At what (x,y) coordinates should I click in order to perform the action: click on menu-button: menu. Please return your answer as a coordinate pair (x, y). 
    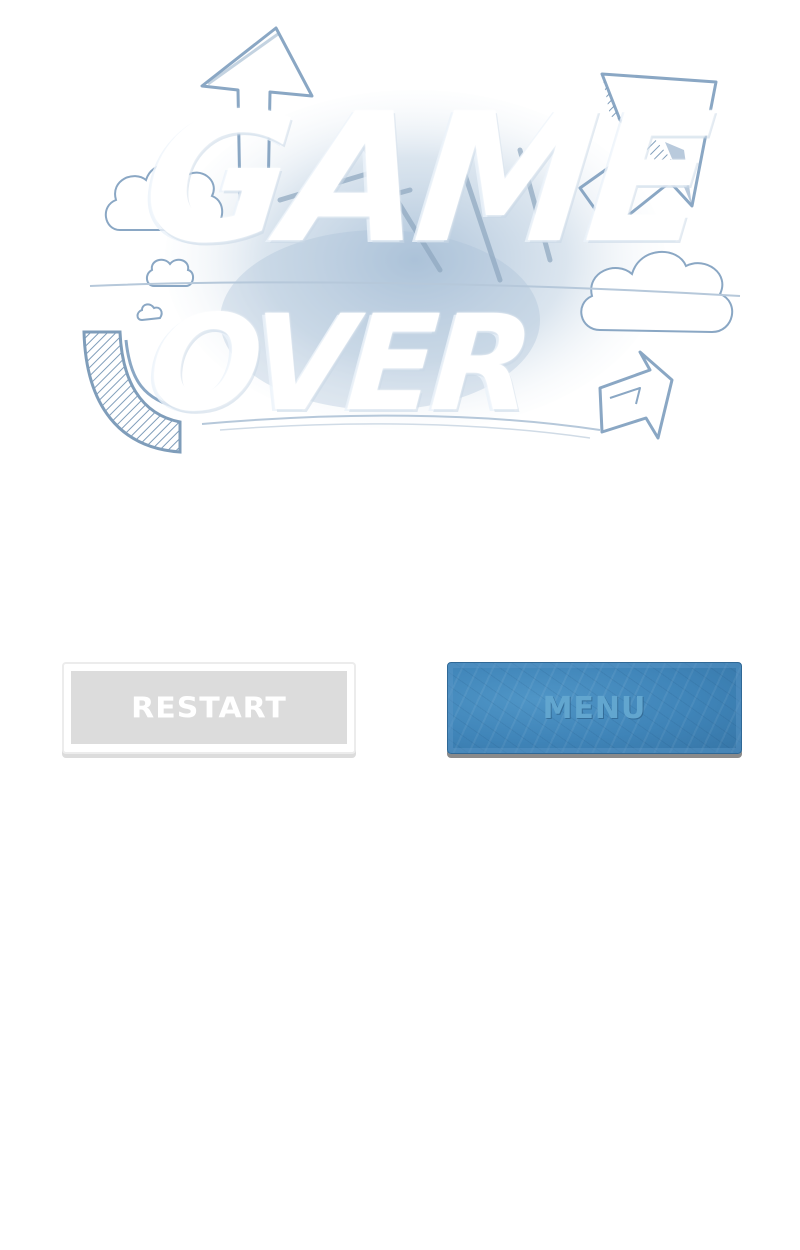
    Looking at the image, I should click on (594, 708).